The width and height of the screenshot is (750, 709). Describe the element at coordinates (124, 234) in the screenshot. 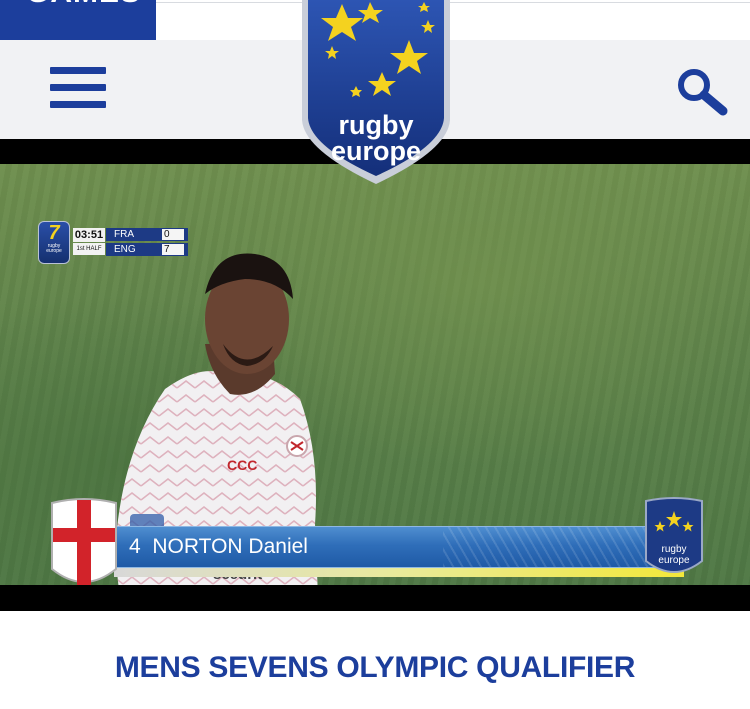

I see `home-team: FRA` at that location.